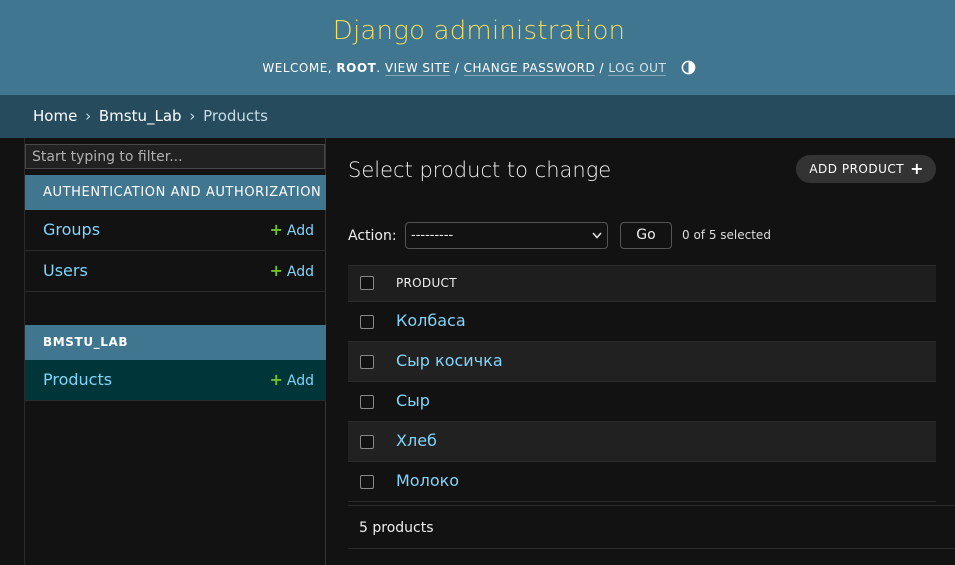 The image size is (955, 565). I want to click on action-select: ---------, so click(506, 235).